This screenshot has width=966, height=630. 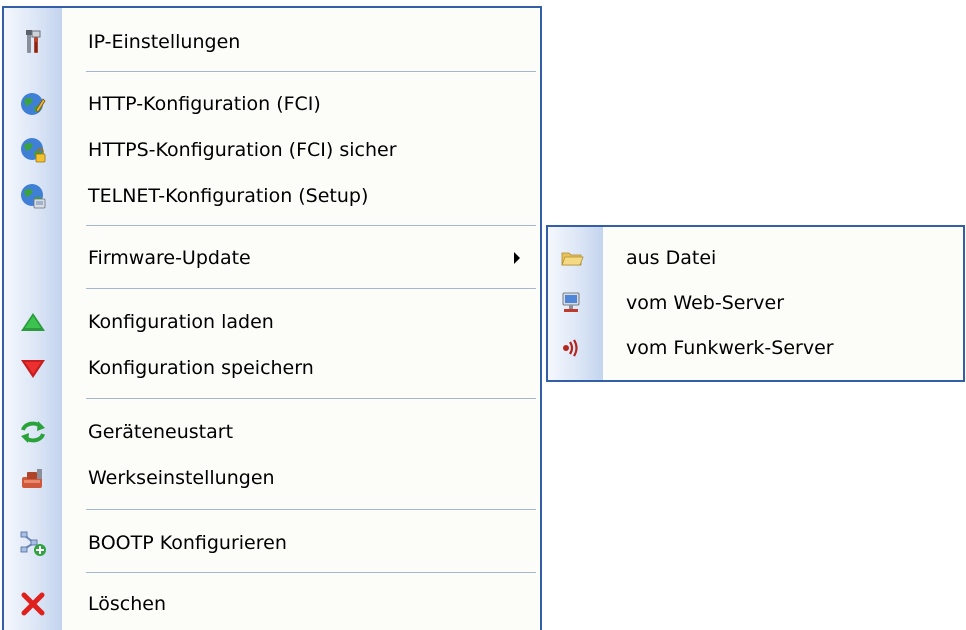 I want to click on submenu-item-web-server: vom Web-Server, so click(x=755, y=303).